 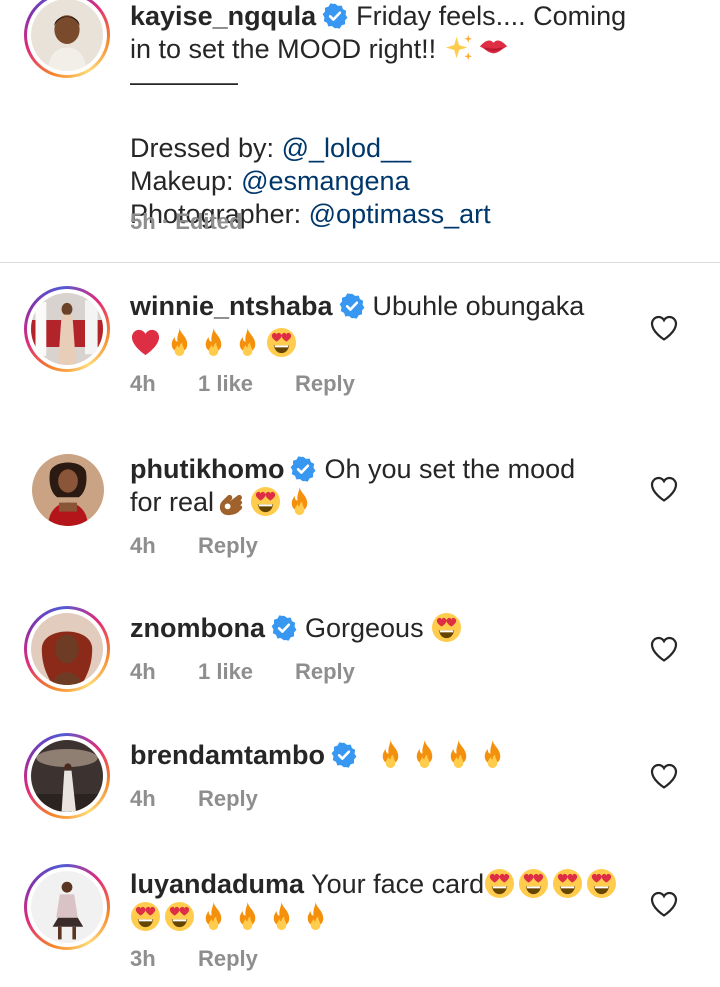 I want to click on caption-divider, so click(x=360, y=262).